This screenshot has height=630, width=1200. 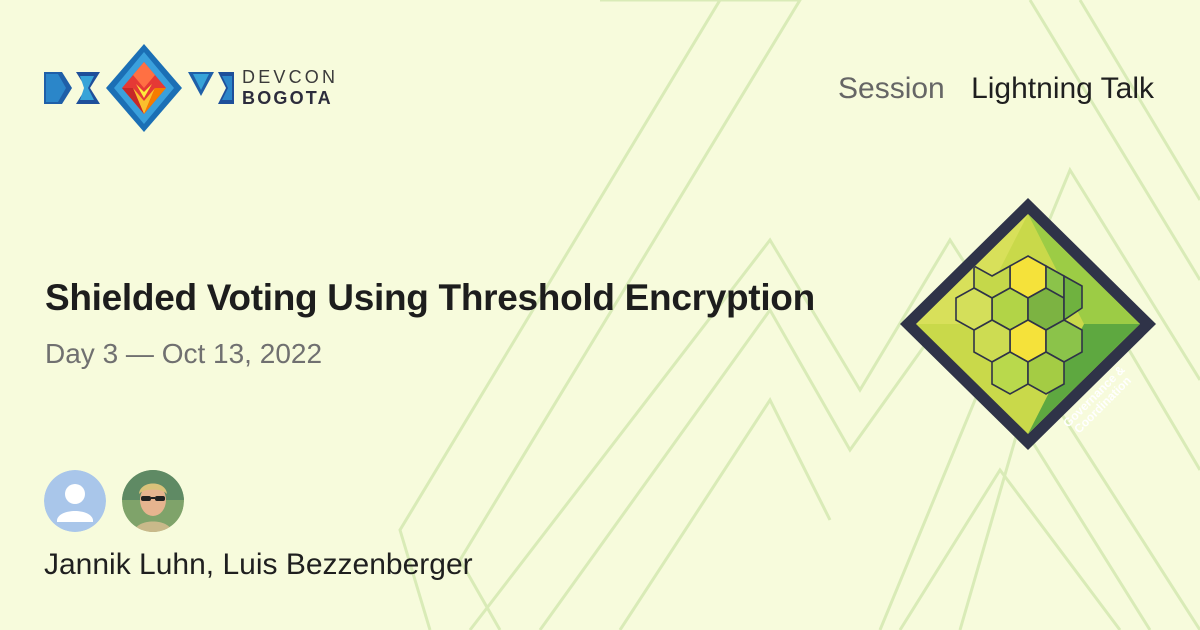 I want to click on session-type-header: Session Lightning Talk, so click(x=996, y=89).